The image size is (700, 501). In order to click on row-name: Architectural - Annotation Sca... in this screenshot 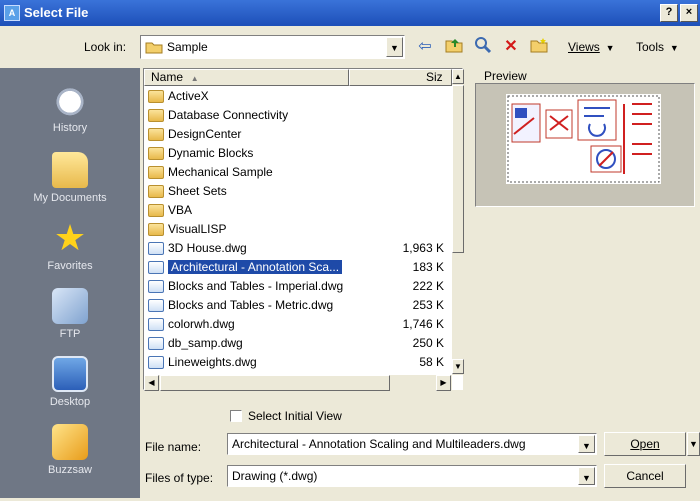, I will do `click(255, 267)`.